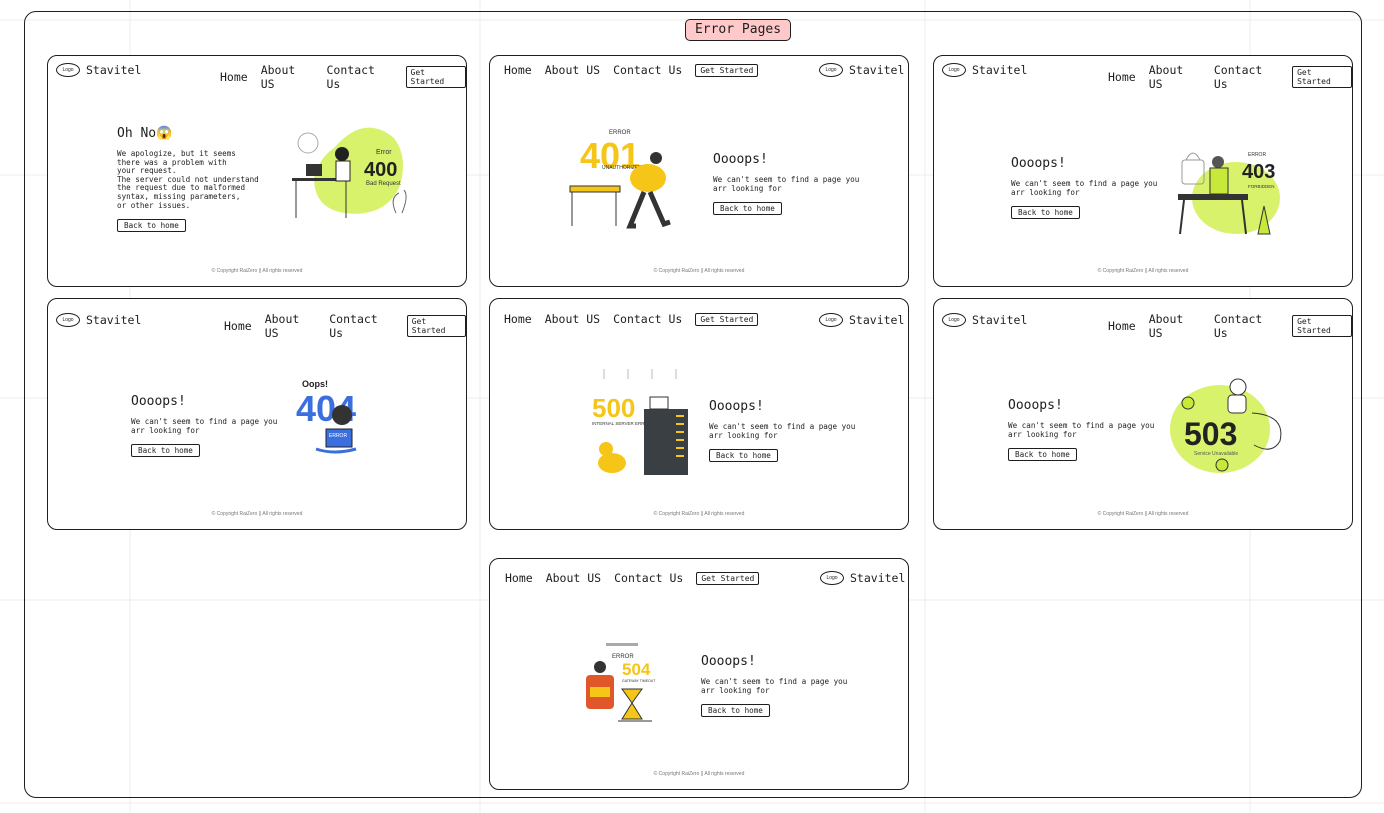  I want to click on art-sub-label: Service Unavailable, so click(1216, 454).